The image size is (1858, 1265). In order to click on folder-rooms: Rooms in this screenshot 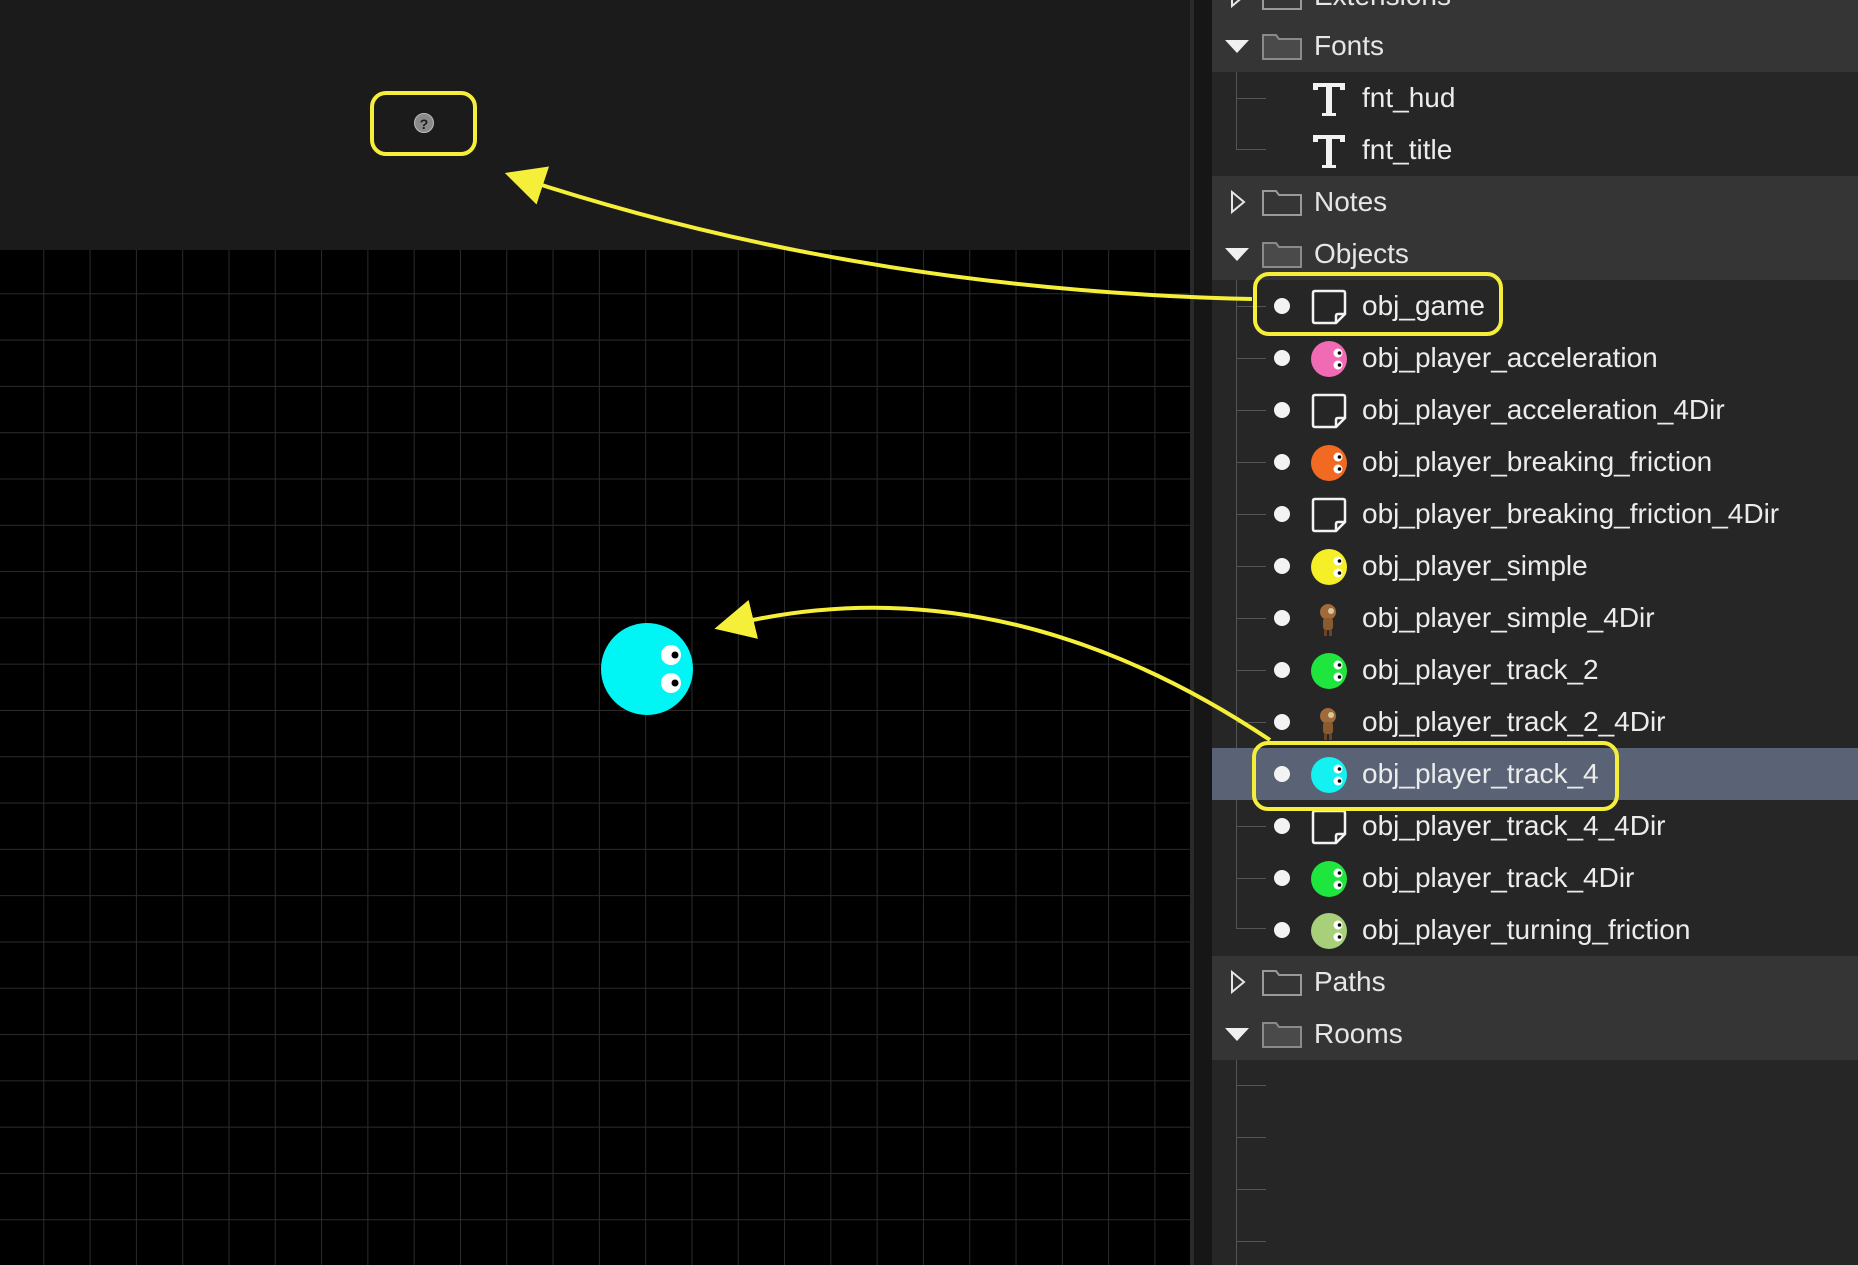, I will do `click(1535, 1034)`.